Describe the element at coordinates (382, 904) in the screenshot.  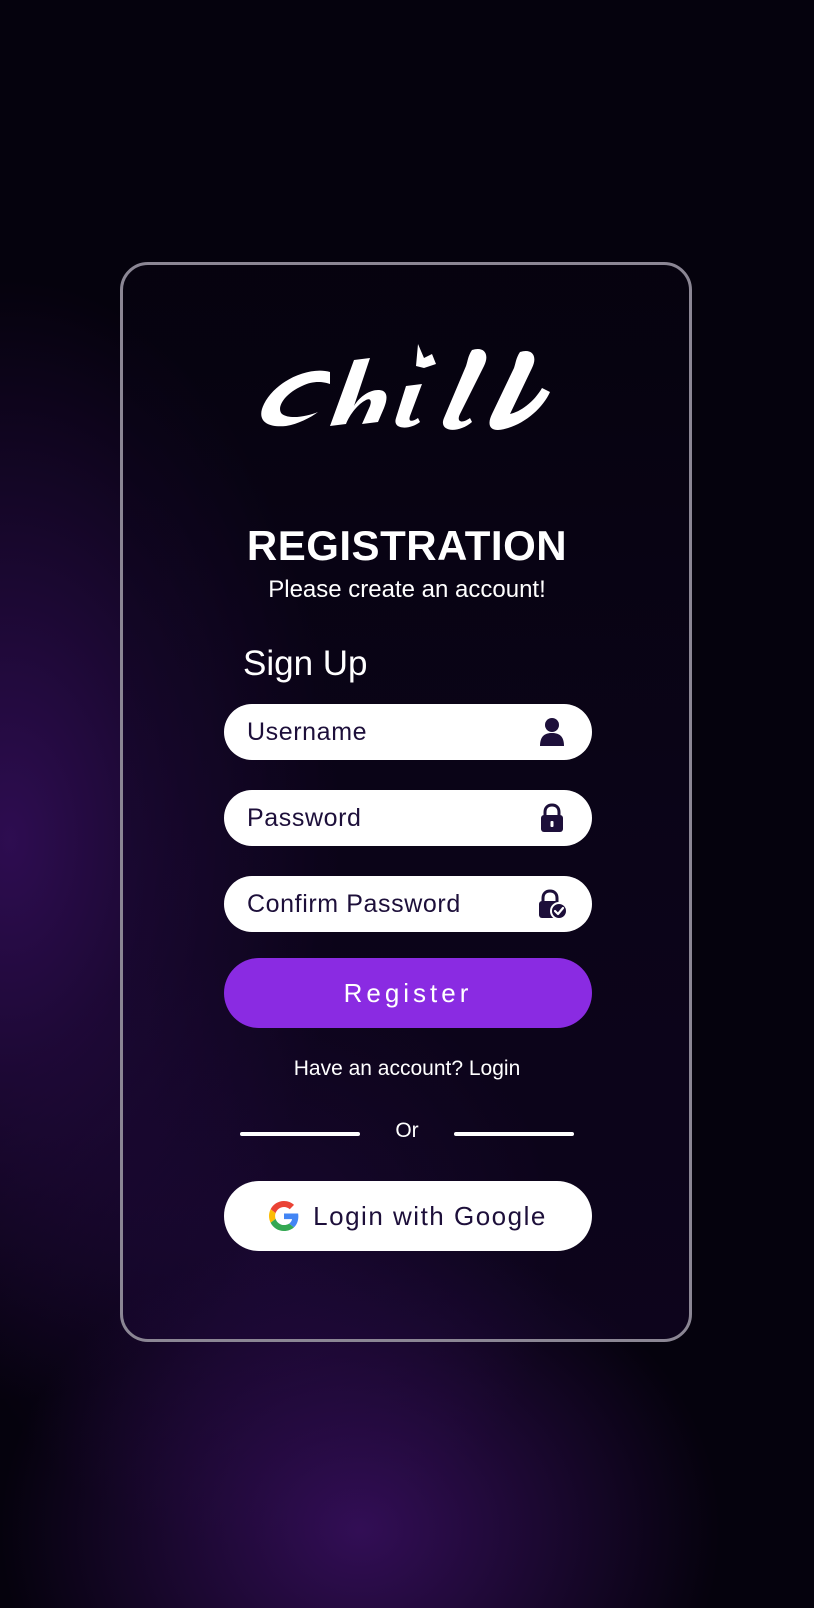
I see `confirm-password-input` at that location.